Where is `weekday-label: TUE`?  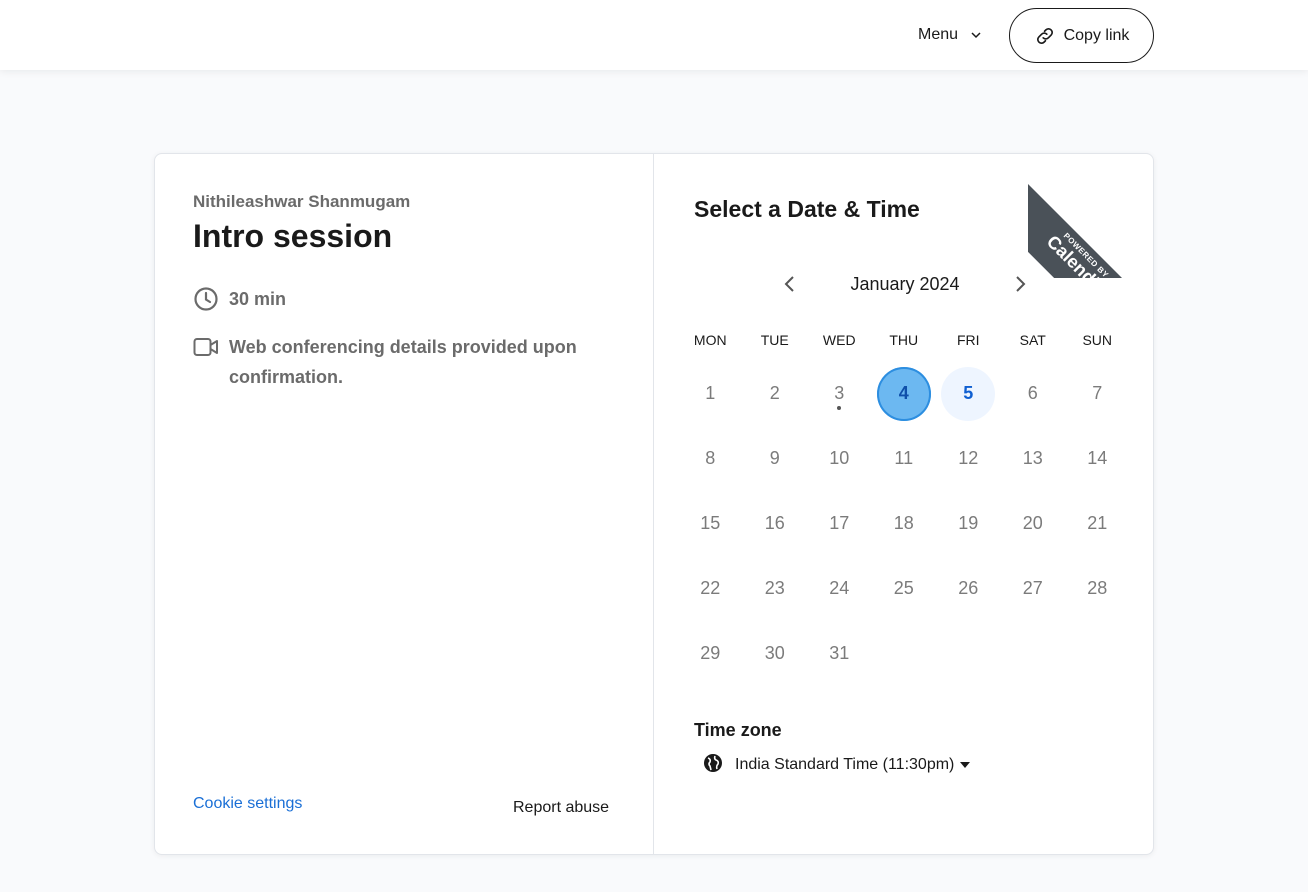 weekday-label: TUE is located at coordinates (774, 340).